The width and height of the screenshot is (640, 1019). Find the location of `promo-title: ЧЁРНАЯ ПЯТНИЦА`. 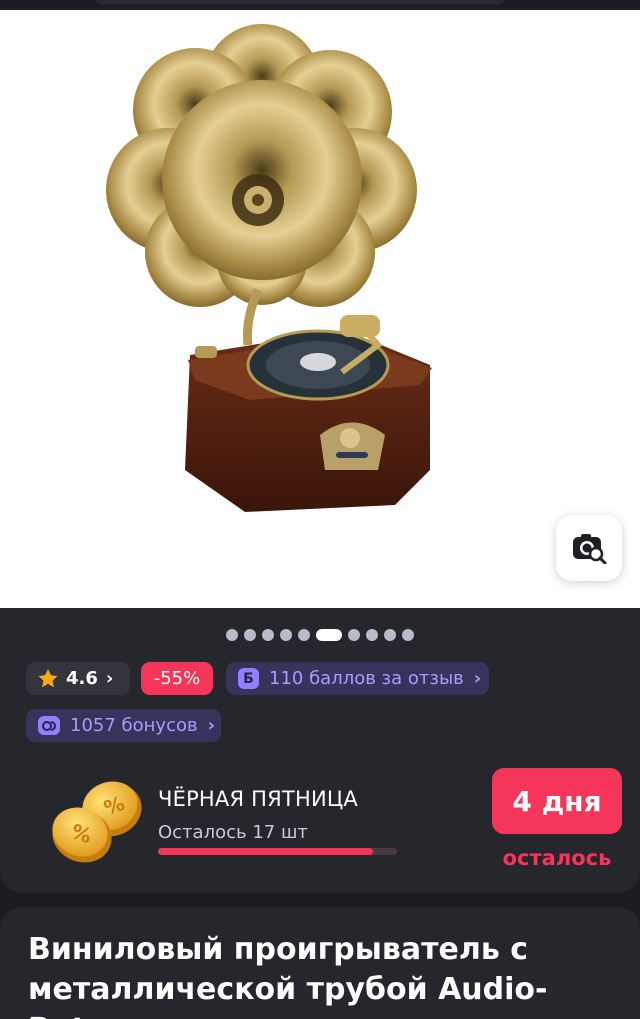

promo-title: ЧЁРНАЯ ПЯТНИЦА is located at coordinates (258, 799).